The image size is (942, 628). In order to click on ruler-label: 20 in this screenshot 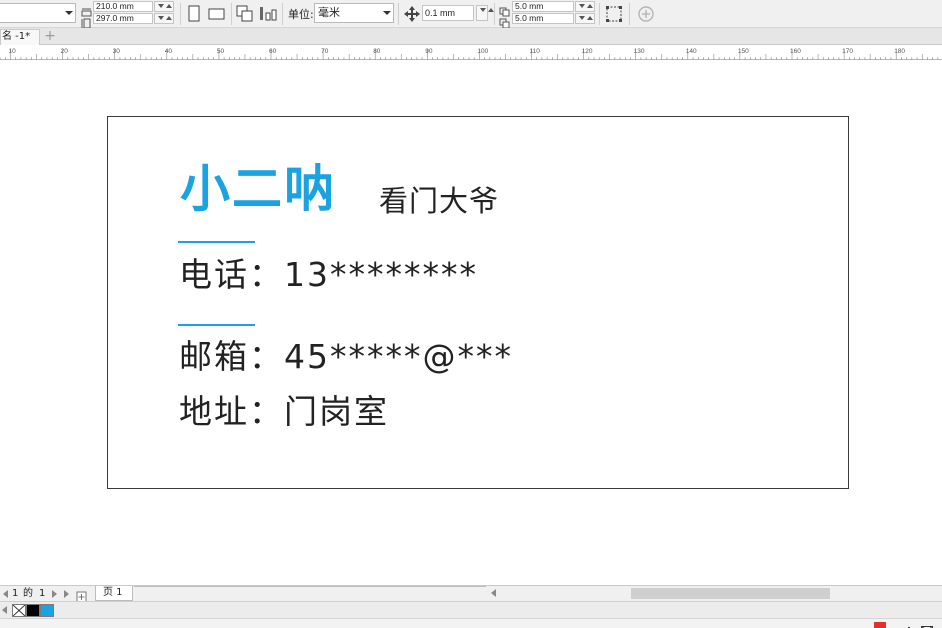, I will do `click(65, 51)`.